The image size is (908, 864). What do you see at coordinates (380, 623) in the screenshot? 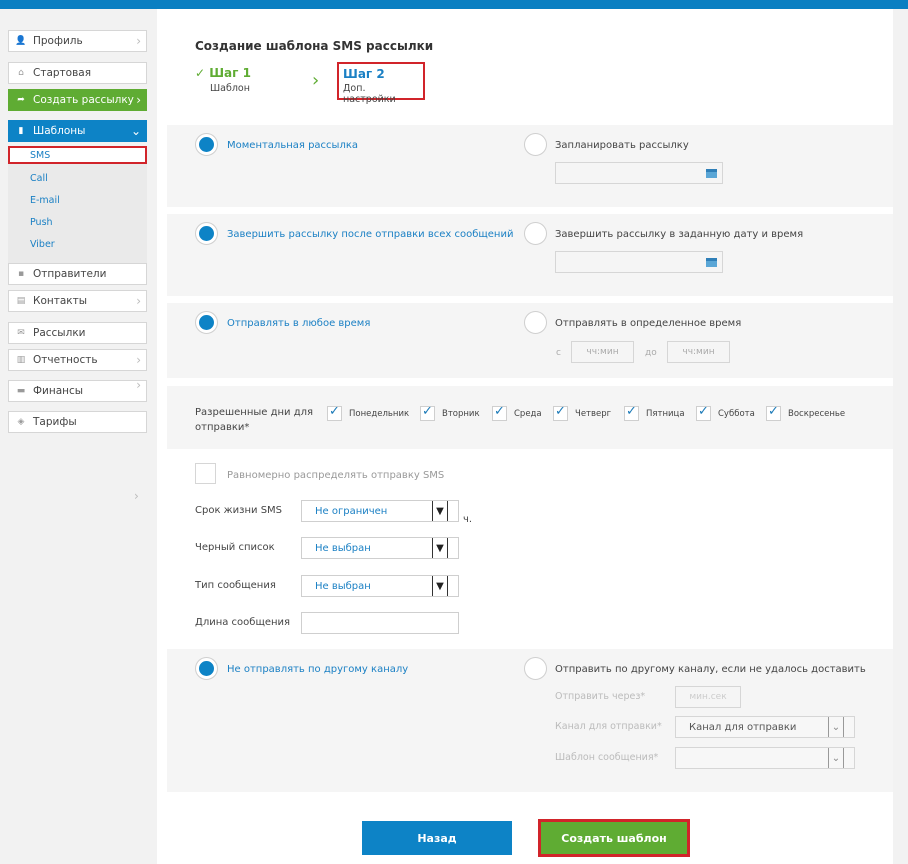
I see `message-length-input` at bounding box center [380, 623].